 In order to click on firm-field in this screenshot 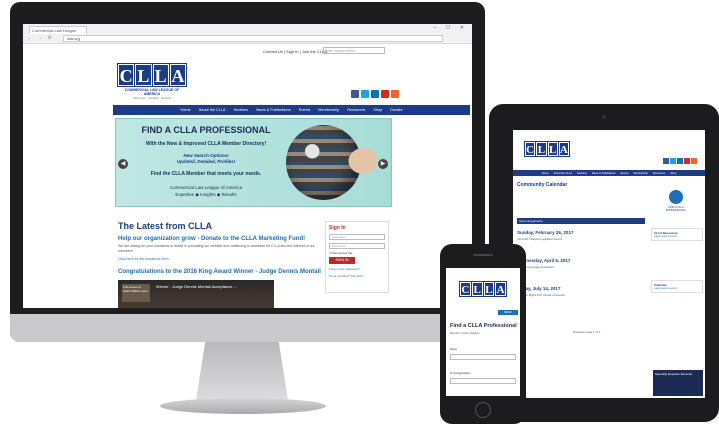, I will do `click(483, 381)`.